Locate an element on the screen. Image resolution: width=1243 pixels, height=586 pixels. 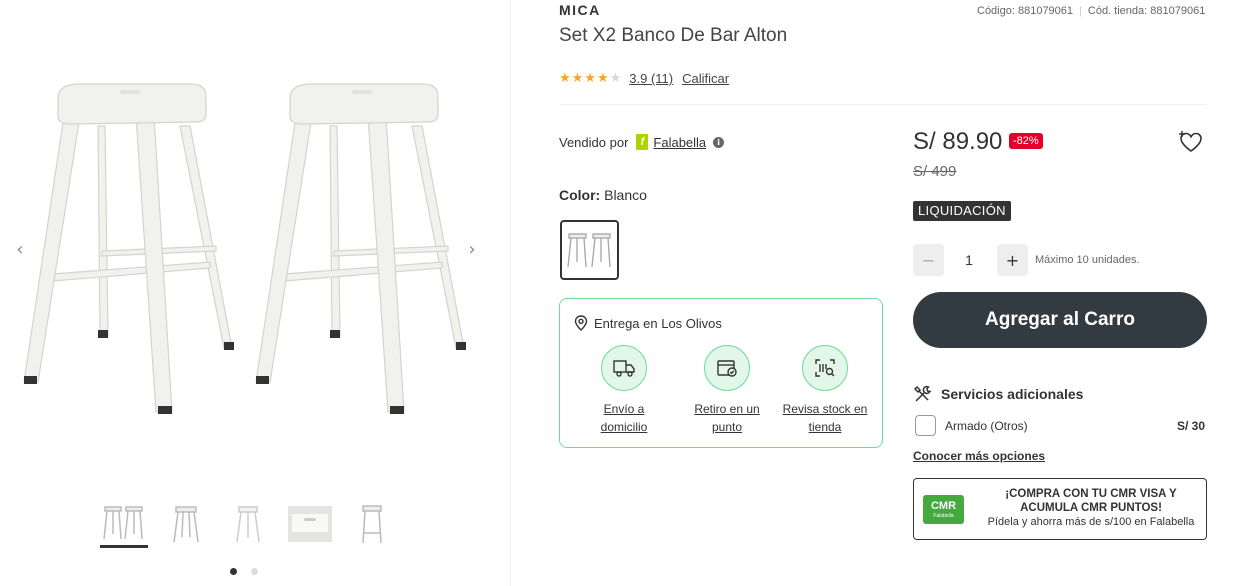
color-swatch-blanco is located at coordinates (589, 250).